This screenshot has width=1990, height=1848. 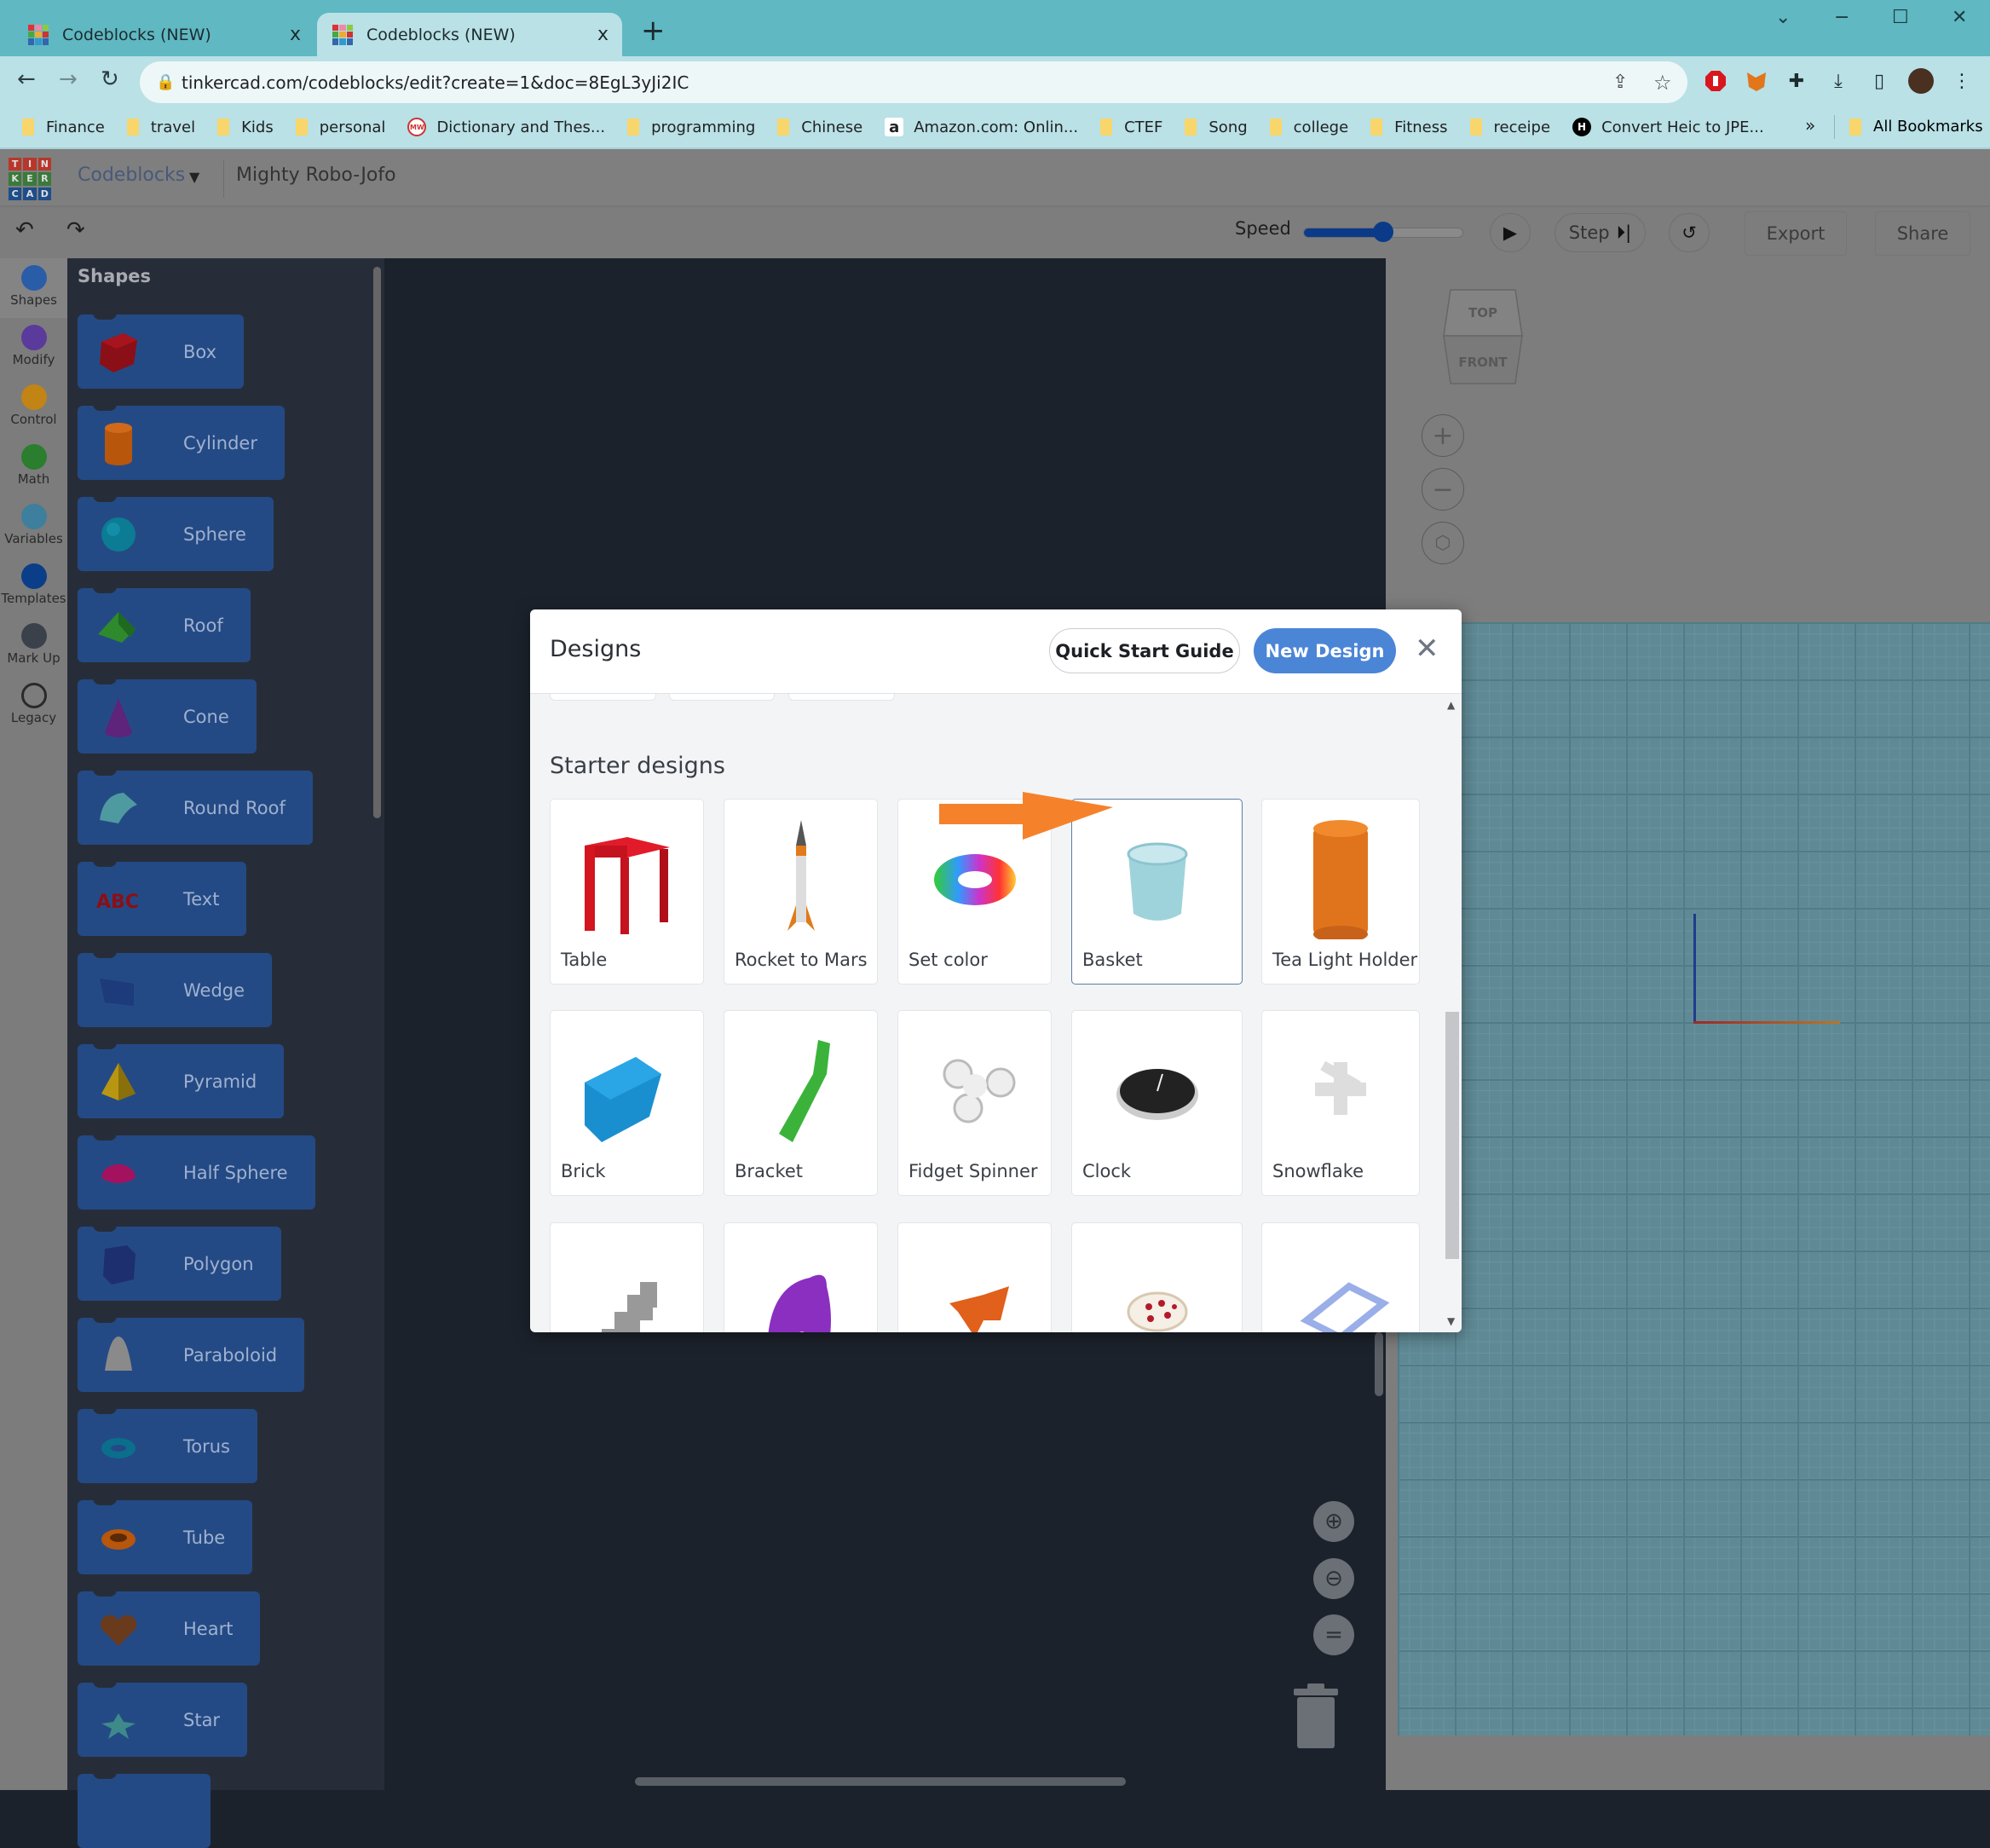 I want to click on shape-block-roof: Roof, so click(x=164, y=623).